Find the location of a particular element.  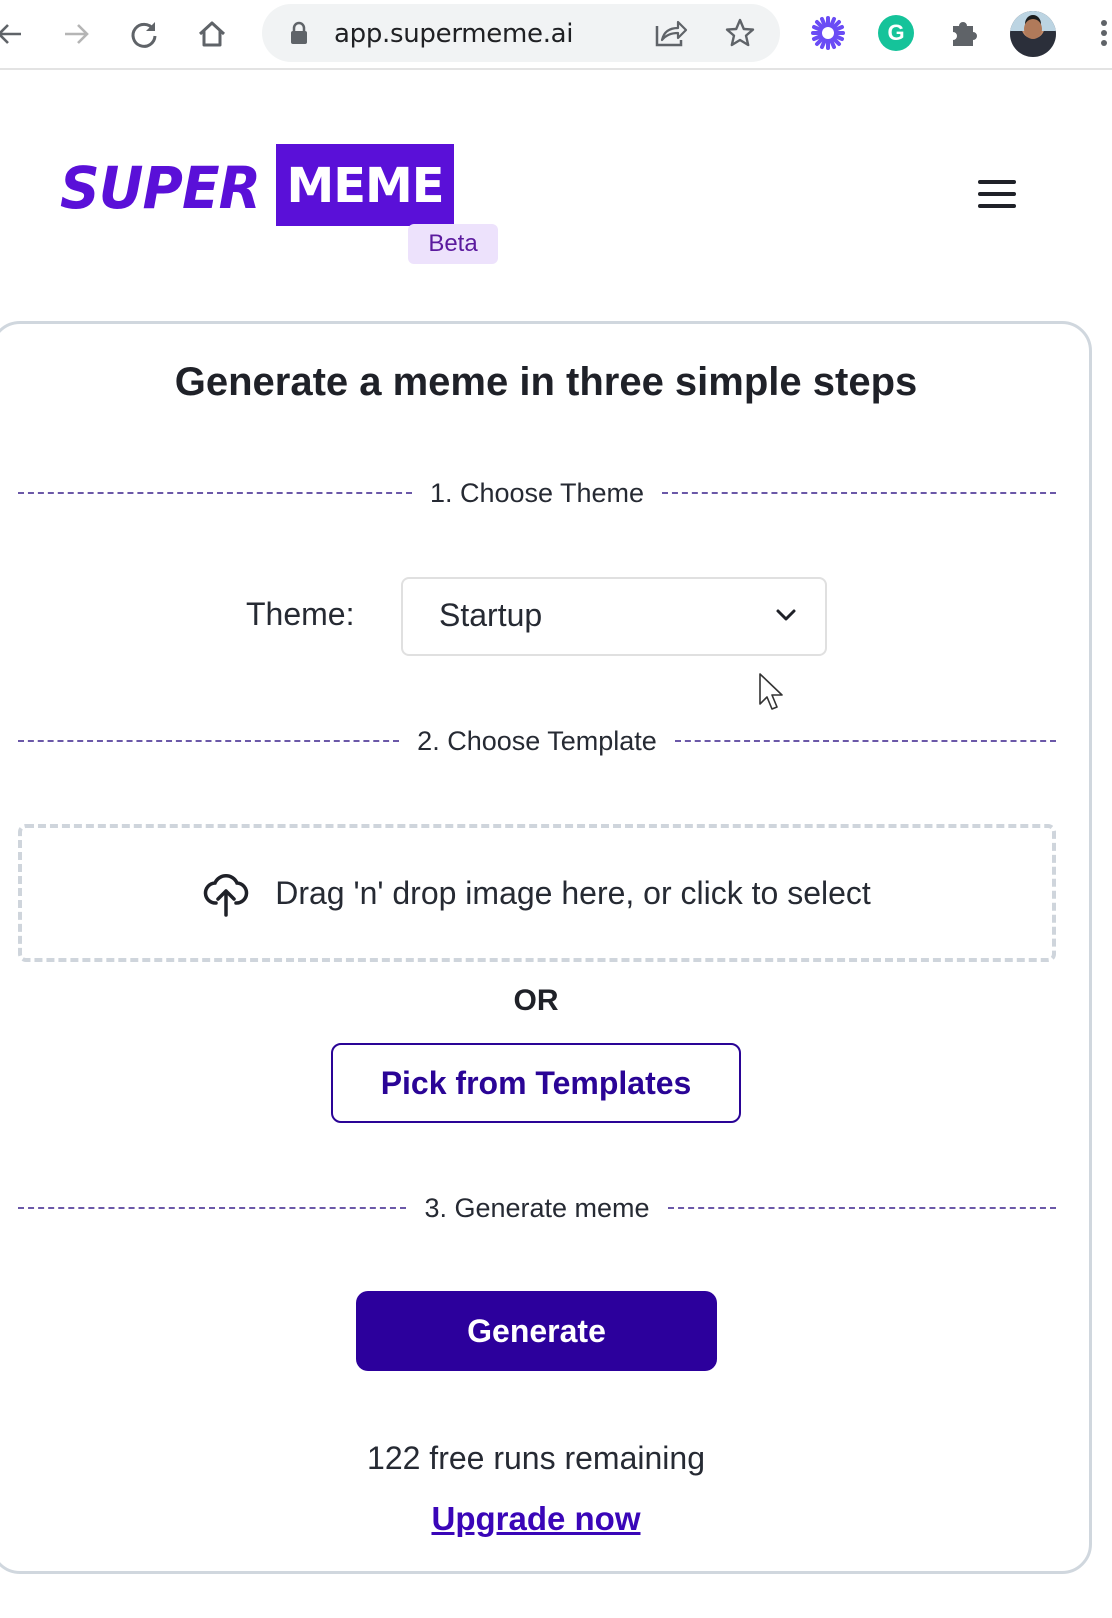

profile-button is located at coordinates (1033, 34).